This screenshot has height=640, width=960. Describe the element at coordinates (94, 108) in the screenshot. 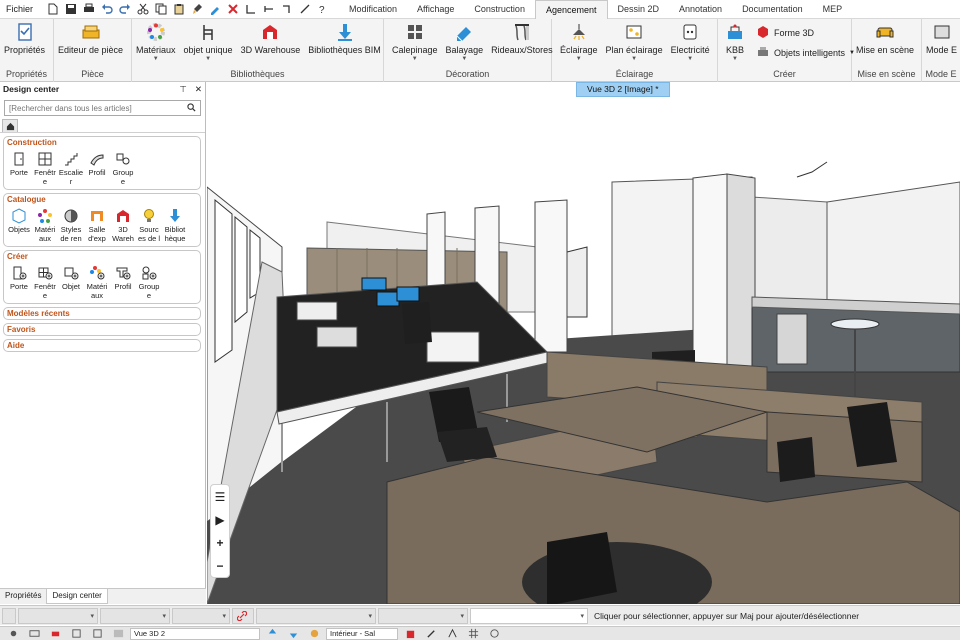

I see `search-input` at that location.